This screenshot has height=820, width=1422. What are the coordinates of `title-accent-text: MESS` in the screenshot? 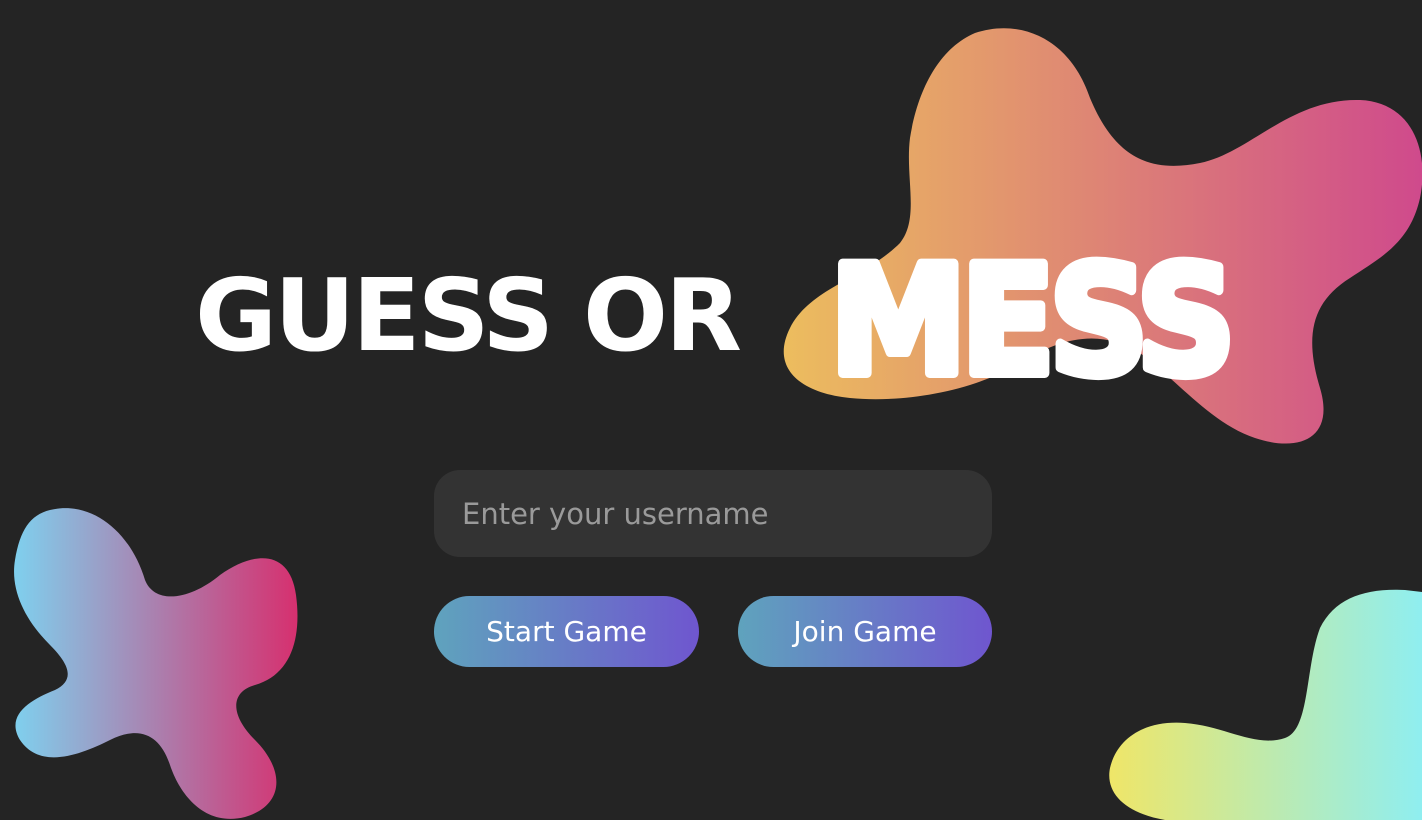 It's located at (1030, 312).